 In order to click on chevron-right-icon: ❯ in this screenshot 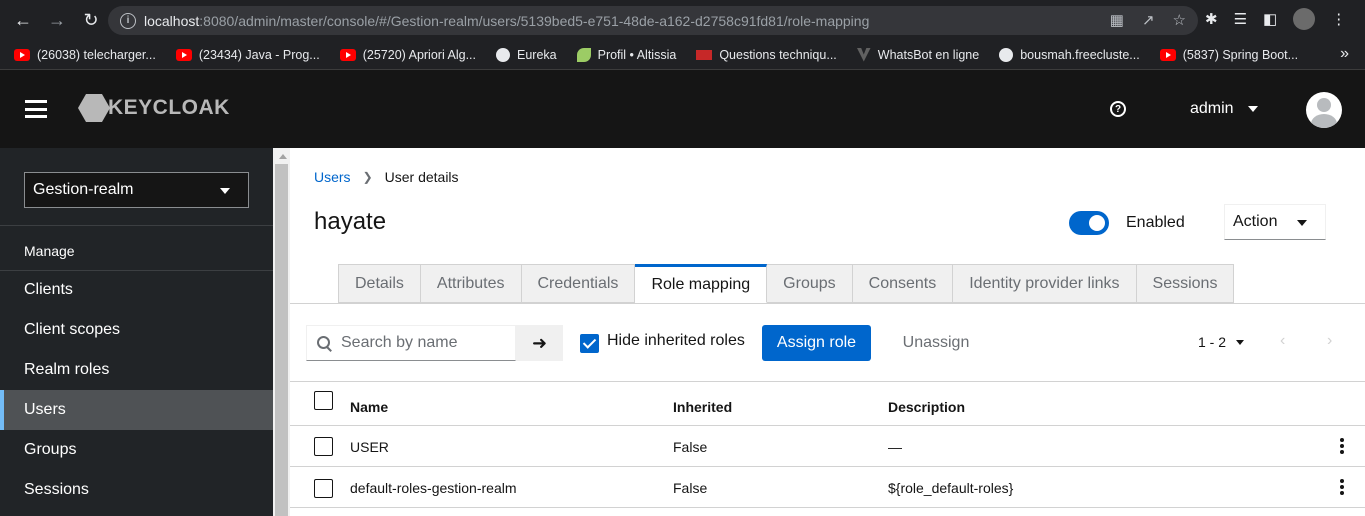, I will do `click(367, 177)`.